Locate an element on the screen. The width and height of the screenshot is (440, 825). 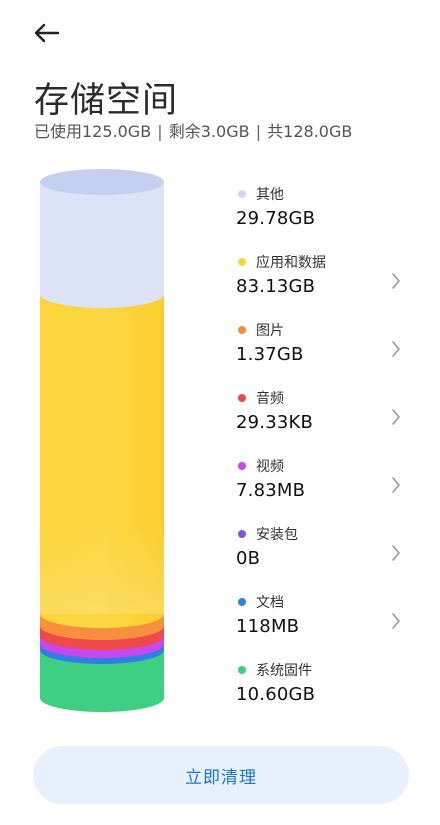
category-label: 文档 is located at coordinates (270, 603).